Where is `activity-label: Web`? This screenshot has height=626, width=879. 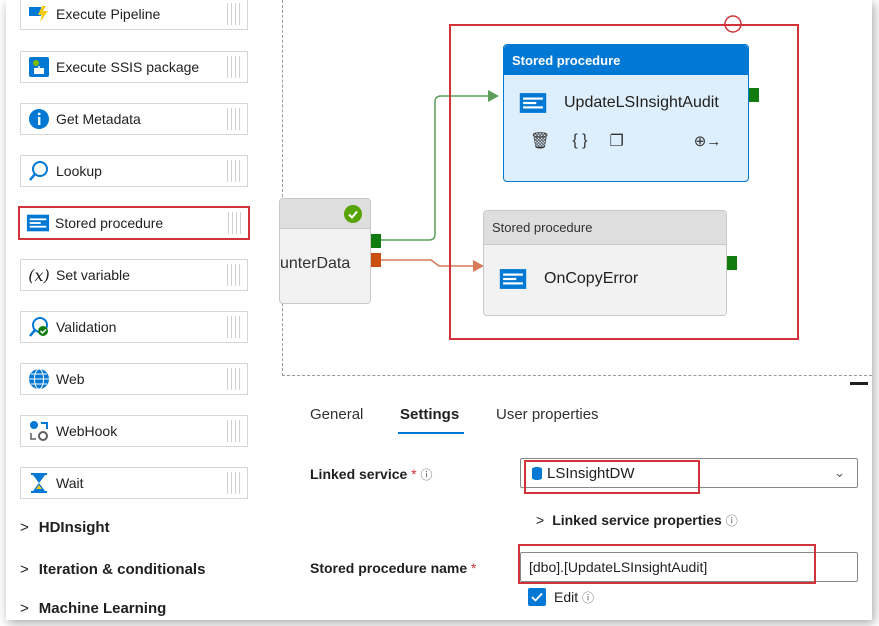
activity-label: Web is located at coordinates (70, 379).